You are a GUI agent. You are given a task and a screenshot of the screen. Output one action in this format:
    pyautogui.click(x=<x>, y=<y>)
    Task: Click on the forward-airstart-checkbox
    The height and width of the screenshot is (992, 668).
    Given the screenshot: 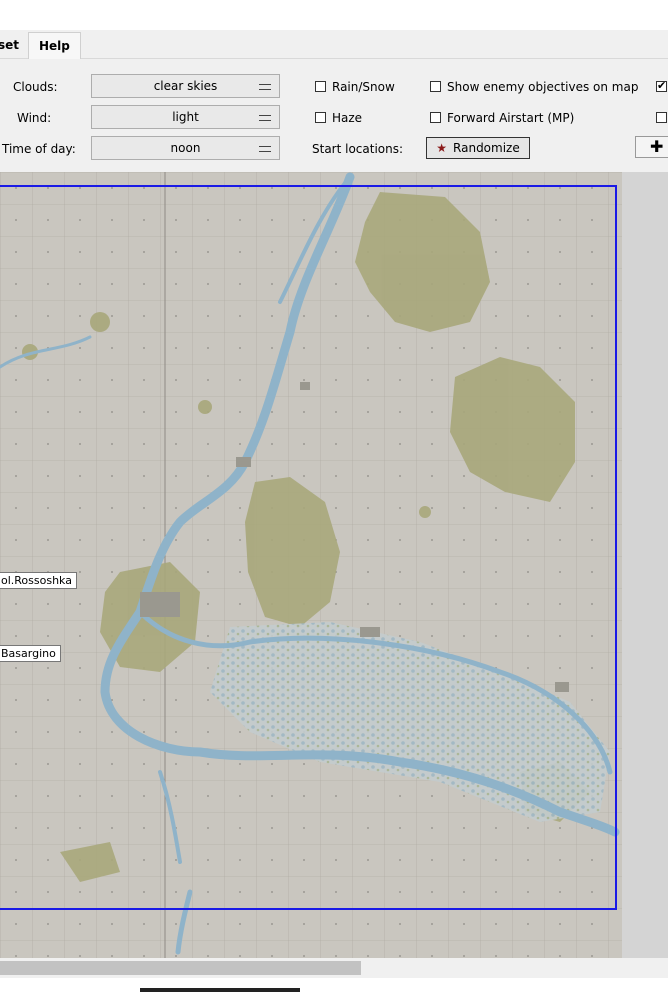 What is the action you would take?
    pyautogui.click(x=435, y=117)
    